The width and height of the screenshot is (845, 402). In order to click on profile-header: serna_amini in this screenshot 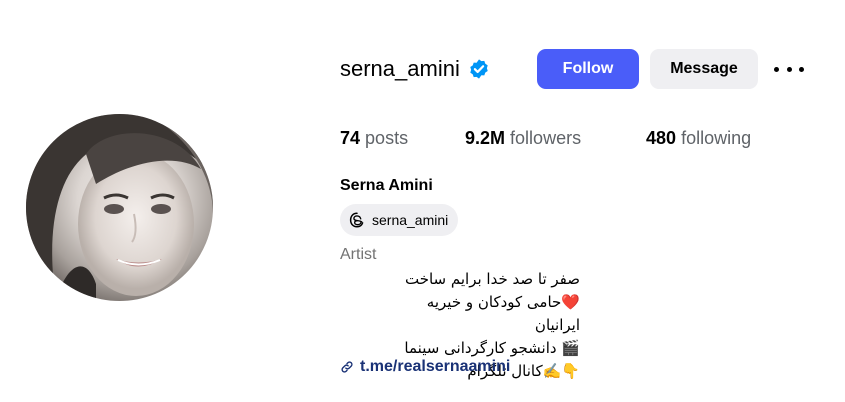, I will do `click(415, 69)`.